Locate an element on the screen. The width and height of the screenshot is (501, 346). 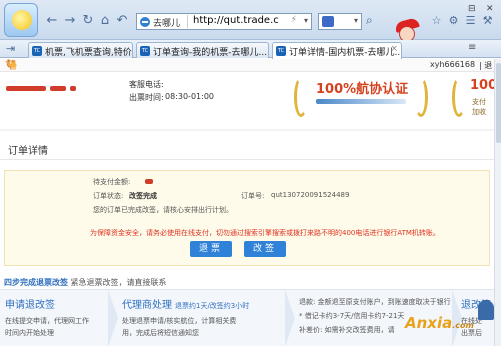
camel-logo-icon: 🐫 is located at coordinates (11, 65).